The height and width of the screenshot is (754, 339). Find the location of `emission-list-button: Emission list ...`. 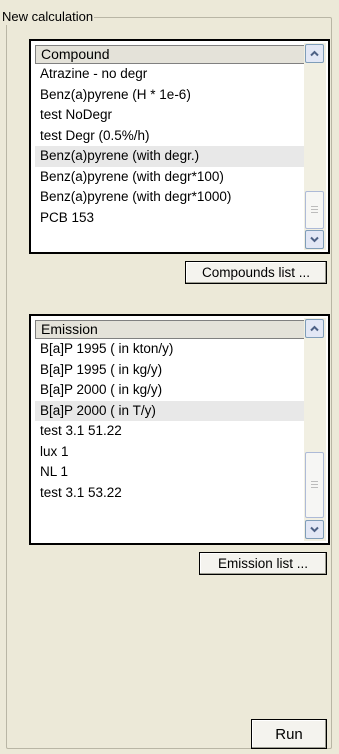

emission-list-button: Emission list ... is located at coordinates (263, 563).